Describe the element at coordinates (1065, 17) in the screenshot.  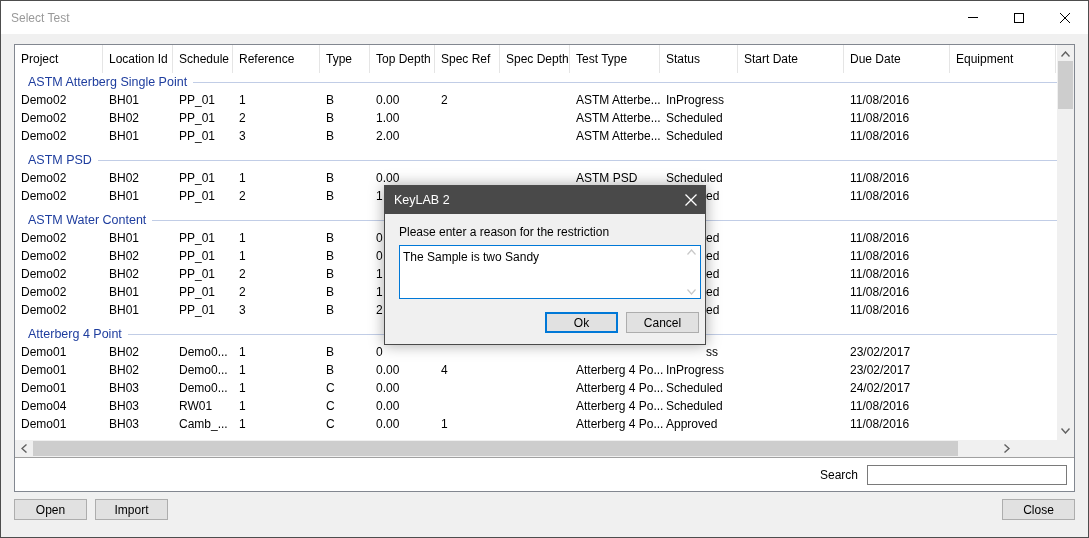
I see `close-icon` at that location.